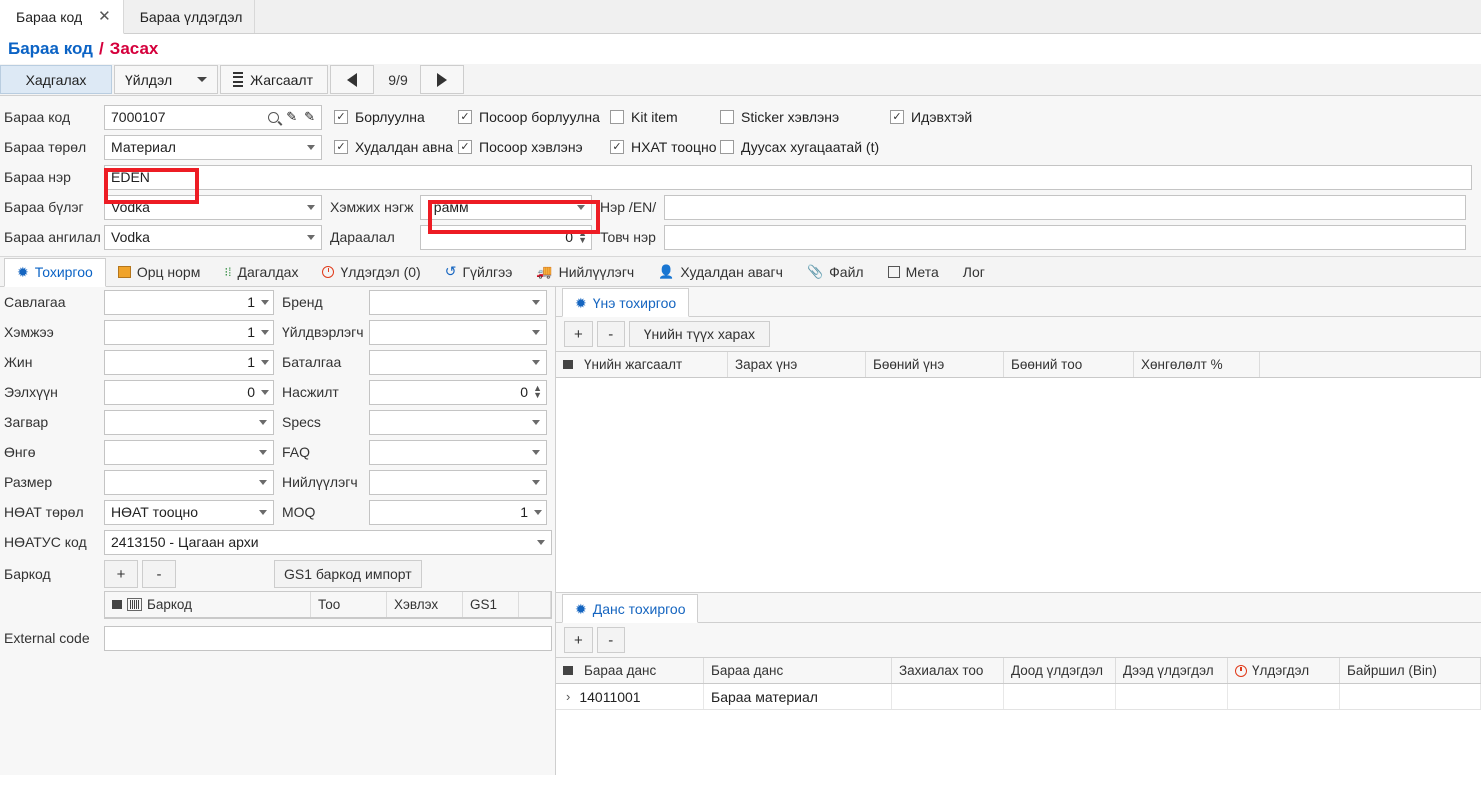 This screenshot has height=803, width=1481. What do you see at coordinates (328, 542) in the screenshot?
I see `vat-code-select: 2413150 - Цагаан архи` at bounding box center [328, 542].